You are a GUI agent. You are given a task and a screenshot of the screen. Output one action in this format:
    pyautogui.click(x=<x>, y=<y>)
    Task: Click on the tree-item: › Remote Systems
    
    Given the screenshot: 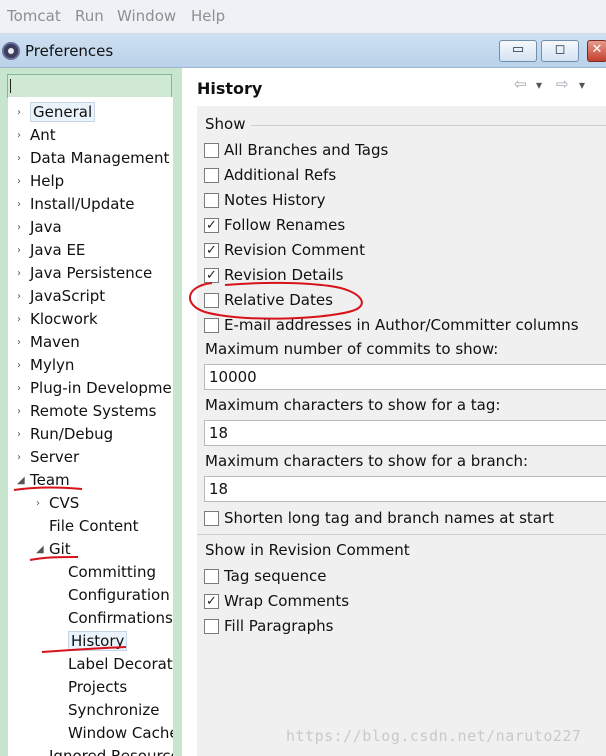 What is the action you would take?
    pyautogui.click(x=87, y=411)
    